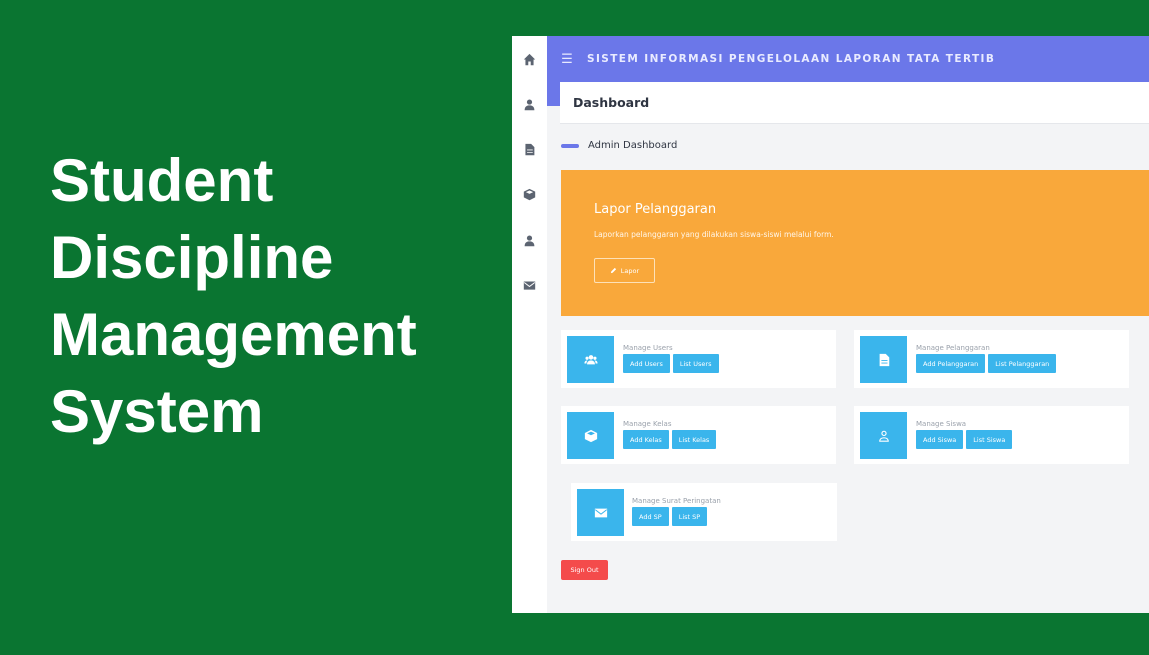 The image size is (1149, 655). Describe the element at coordinates (567, 59) in the screenshot. I see `menu-icon: ☰` at that location.